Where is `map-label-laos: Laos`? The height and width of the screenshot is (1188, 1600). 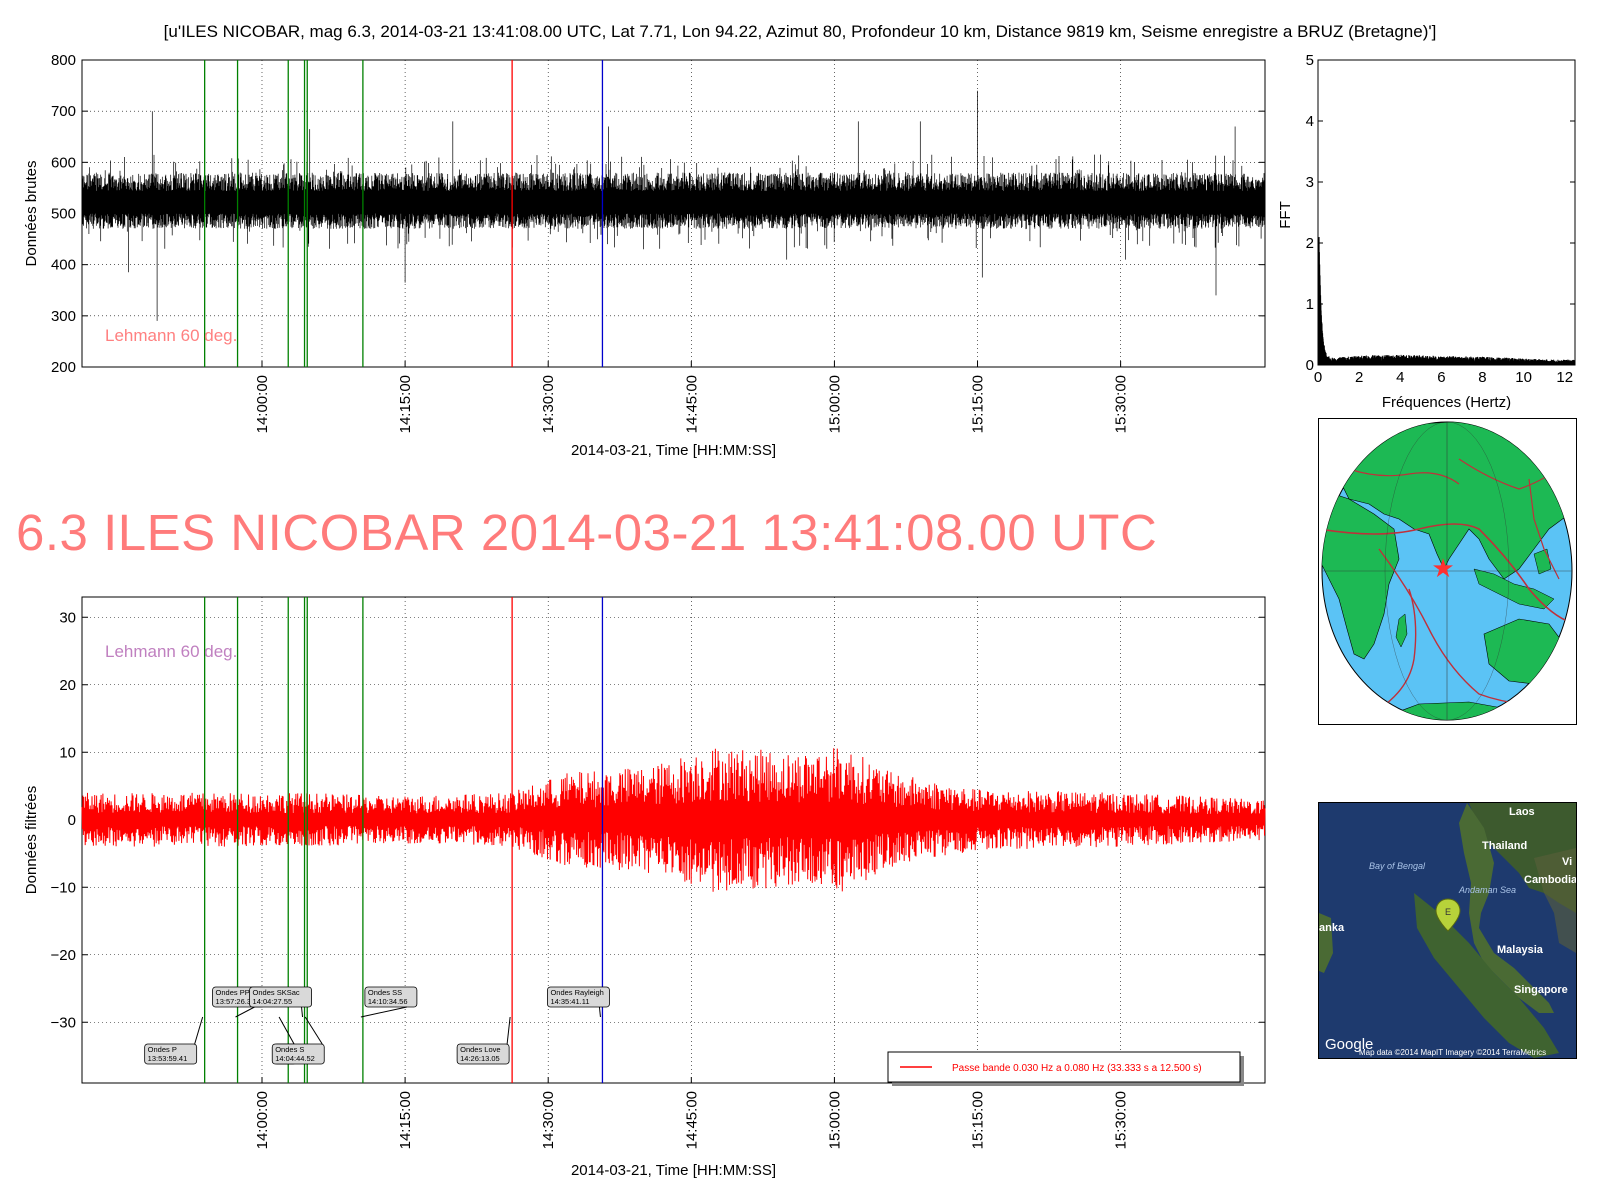 map-label-laos: Laos is located at coordinates (1522, 812).